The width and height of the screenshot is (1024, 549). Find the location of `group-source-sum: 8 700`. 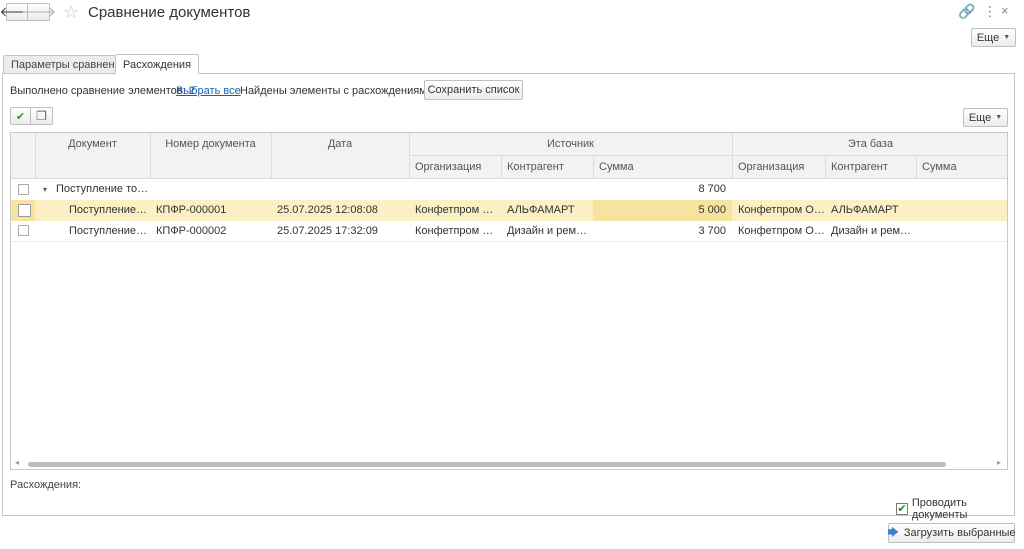

group-source-sum: 8 700 is located at coordinates (712, 189).